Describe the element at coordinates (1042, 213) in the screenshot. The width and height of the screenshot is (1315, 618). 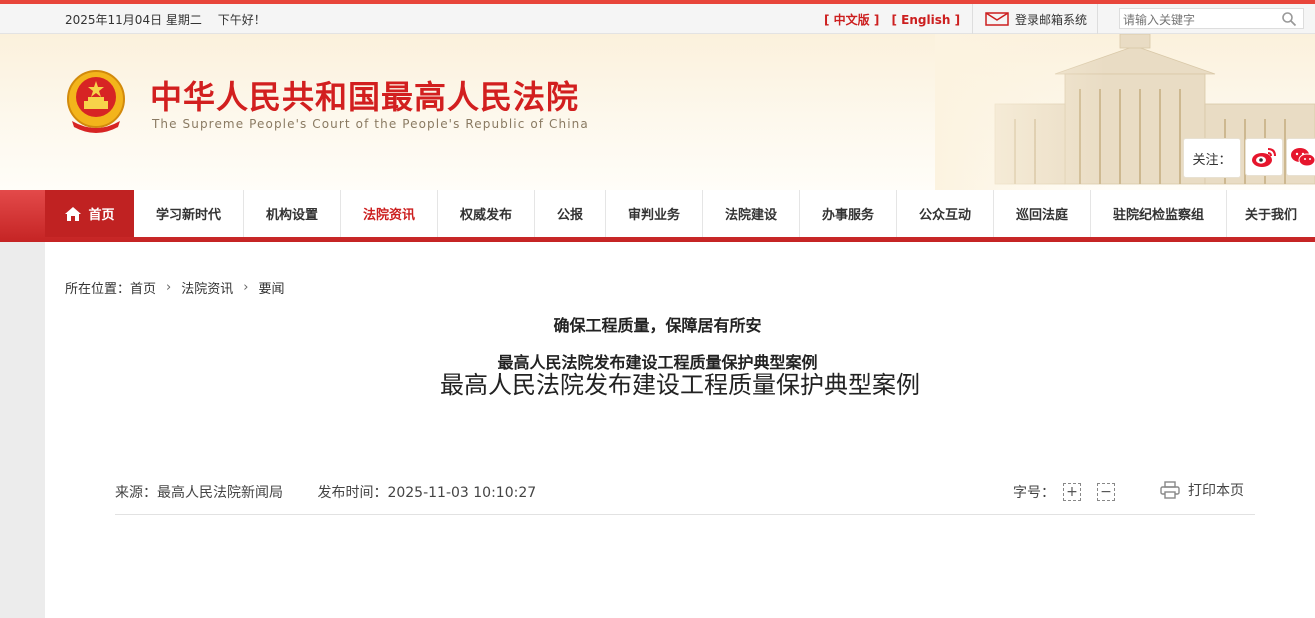
I see `nav-item-circuit-courts: 巡回法庭` at that location.